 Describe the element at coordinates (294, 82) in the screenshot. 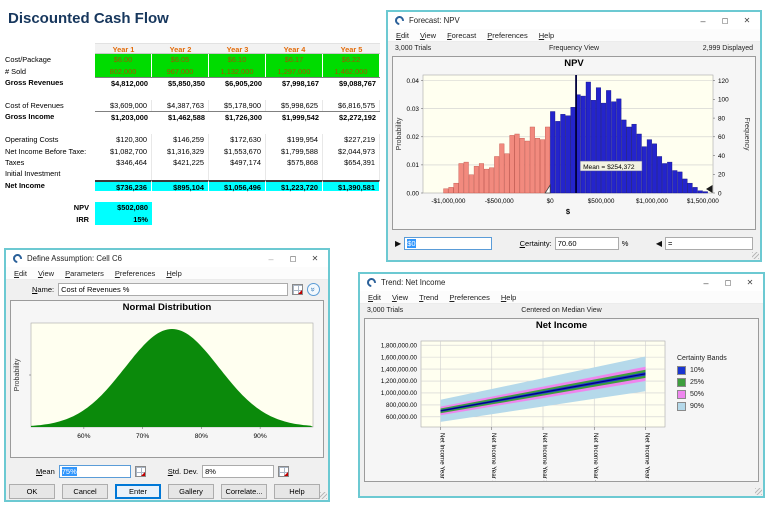

I see `table-cell: $7,998,167` at that location.